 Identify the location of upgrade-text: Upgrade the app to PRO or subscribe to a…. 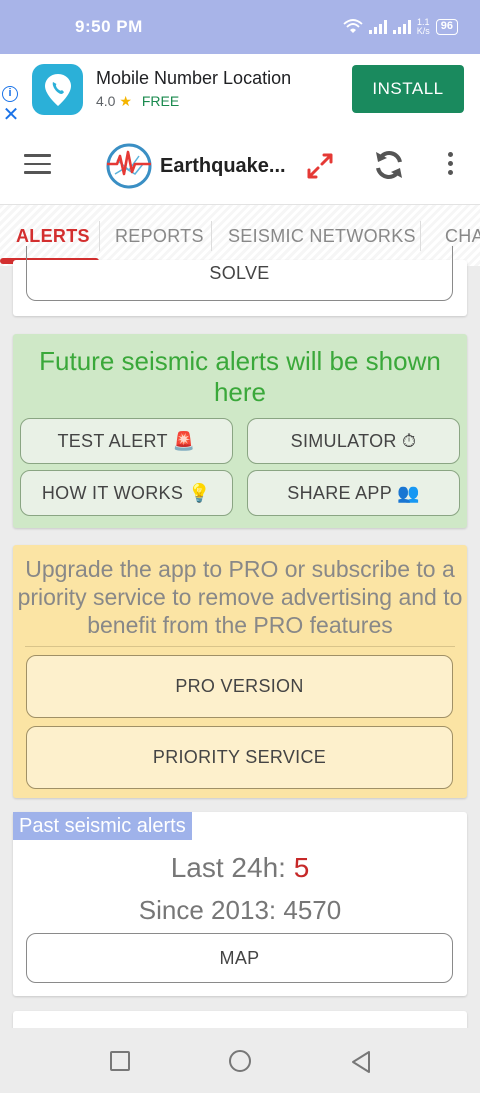
(240, 597).